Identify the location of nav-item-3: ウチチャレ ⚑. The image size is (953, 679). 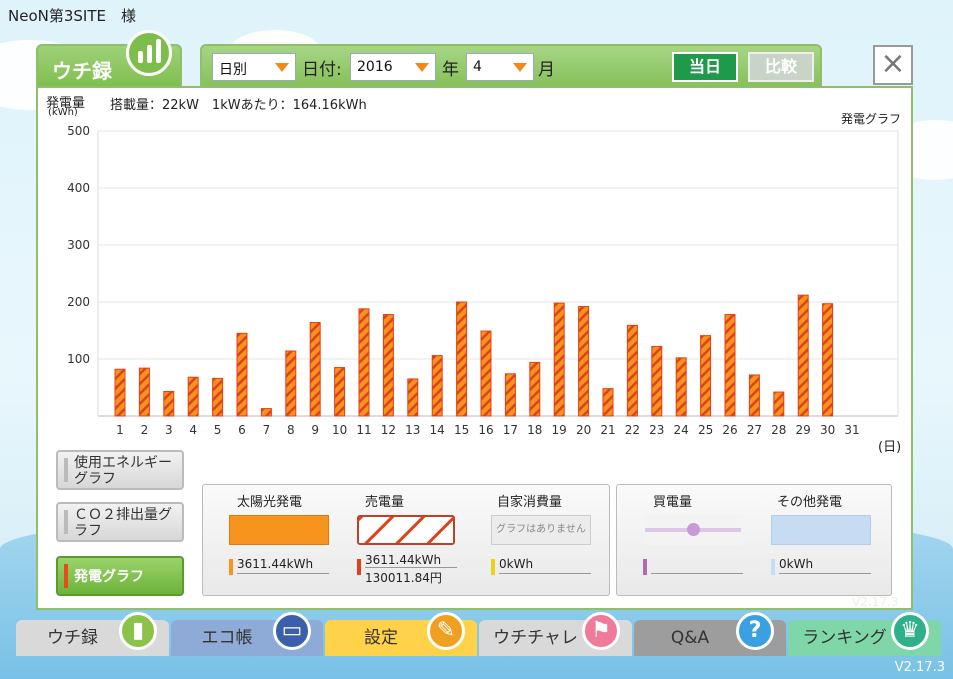
(555, 634).